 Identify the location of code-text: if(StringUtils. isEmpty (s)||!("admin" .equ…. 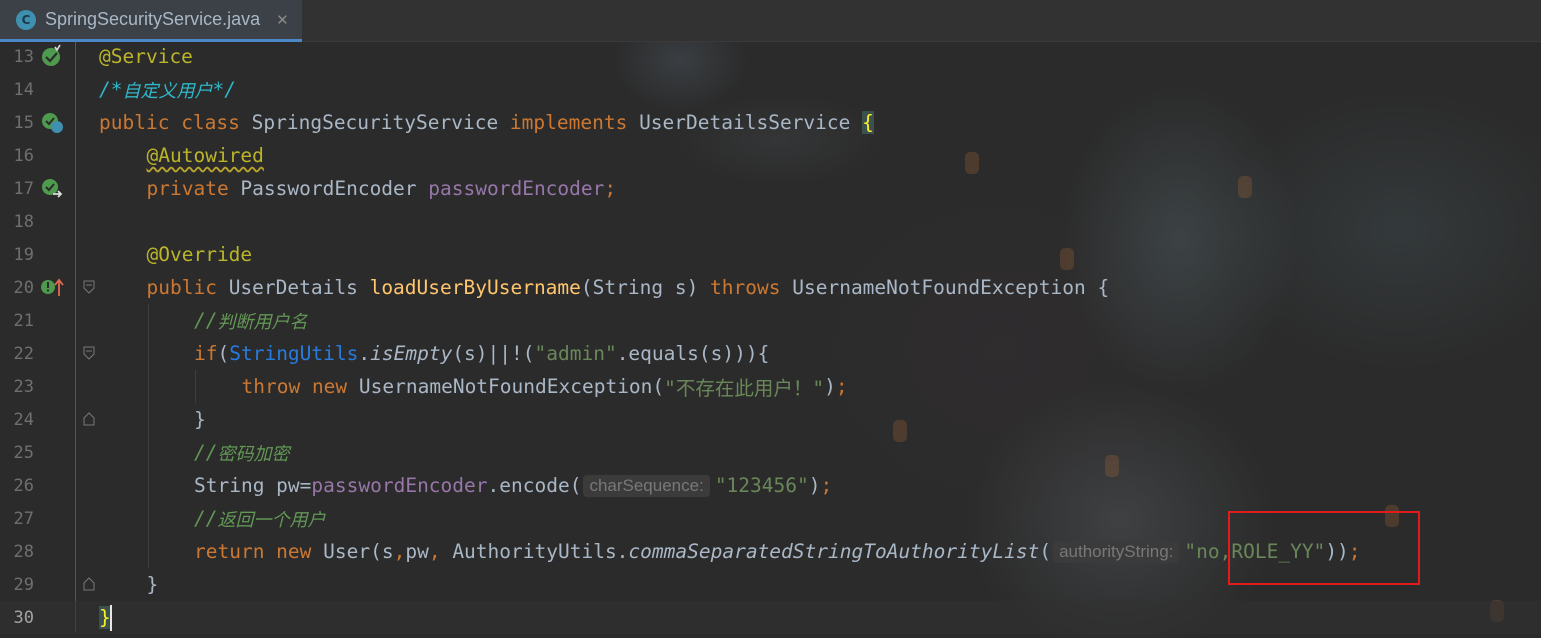
(434, 353).